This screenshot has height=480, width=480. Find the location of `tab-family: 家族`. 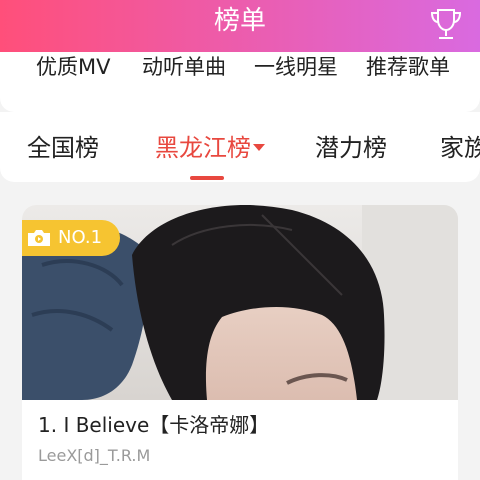

tab-family: 家族 is located at coordinates (460, 148).